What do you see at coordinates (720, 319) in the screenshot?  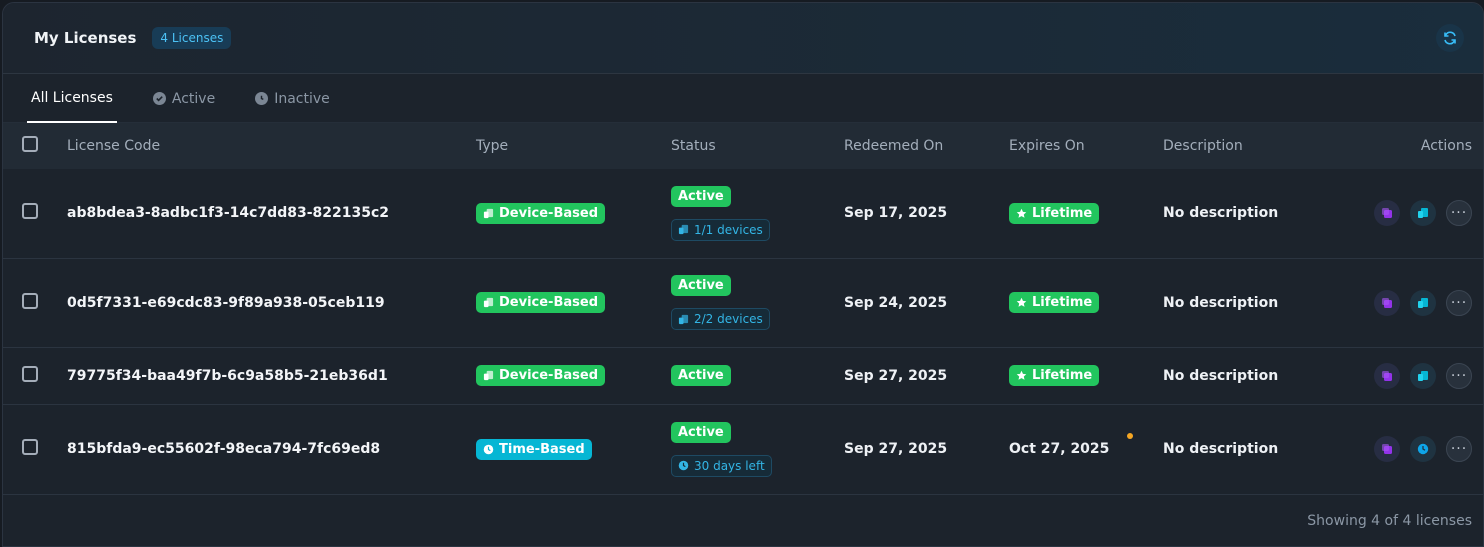 I see `devices-chip: 2/2 devices` at bounding box center [720, 319].